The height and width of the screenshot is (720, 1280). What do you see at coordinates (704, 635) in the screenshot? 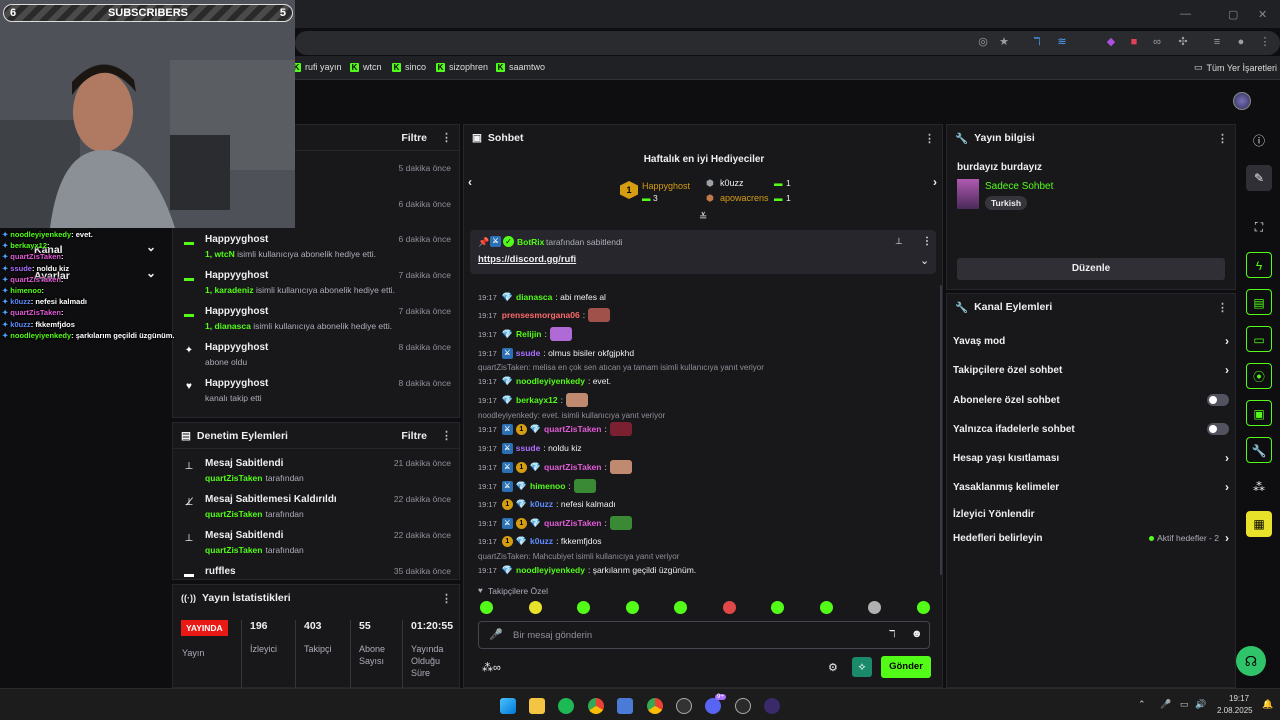
I see `chat-input: 🎤 Bir mesaj gönderin ℸ ☻` at bounding box center [704, 635].